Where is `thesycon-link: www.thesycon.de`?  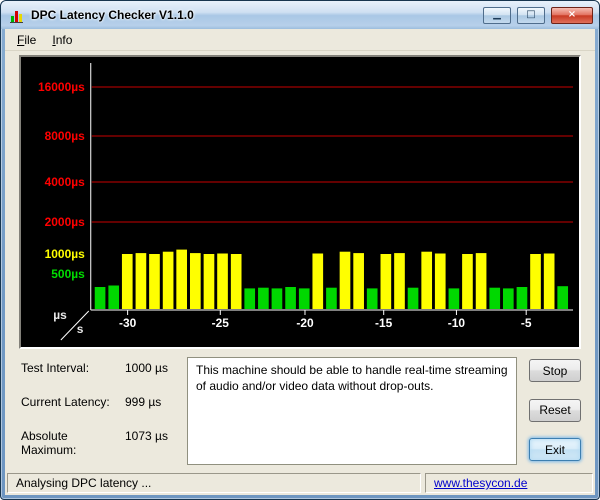
thesycon-link: www.thesycon.de is located at coordinates (480, 483).